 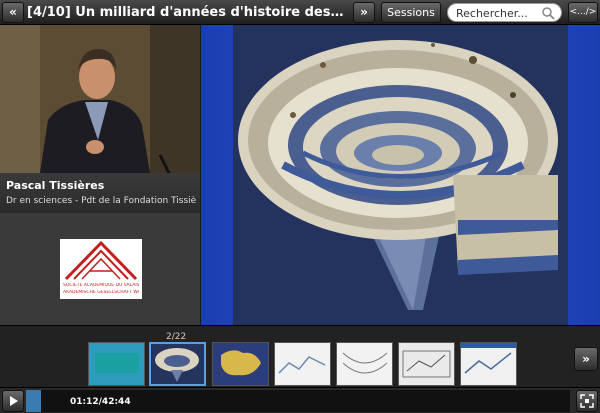 I want to click on logo-text-de: AKADEMISCHE GESELLSCHAFT WALLIS, so click(x=101, y=292).